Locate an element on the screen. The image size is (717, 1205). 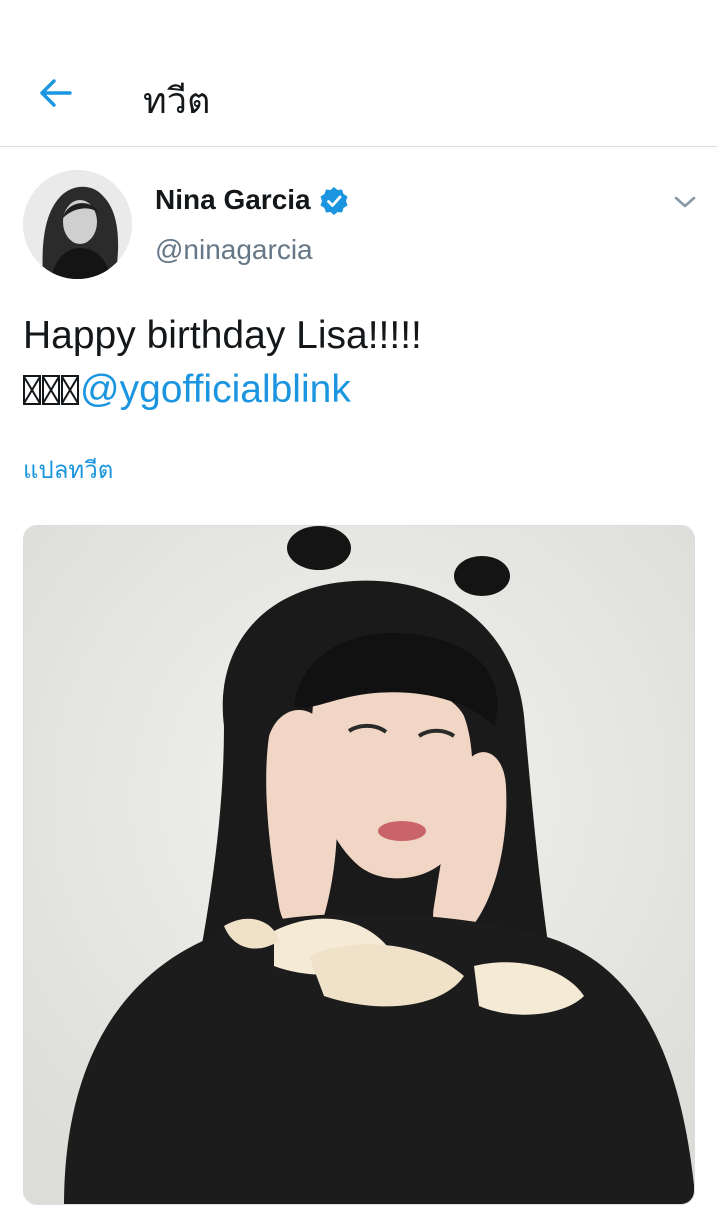
verified-badge-icon is located at coordinates (334, 201).